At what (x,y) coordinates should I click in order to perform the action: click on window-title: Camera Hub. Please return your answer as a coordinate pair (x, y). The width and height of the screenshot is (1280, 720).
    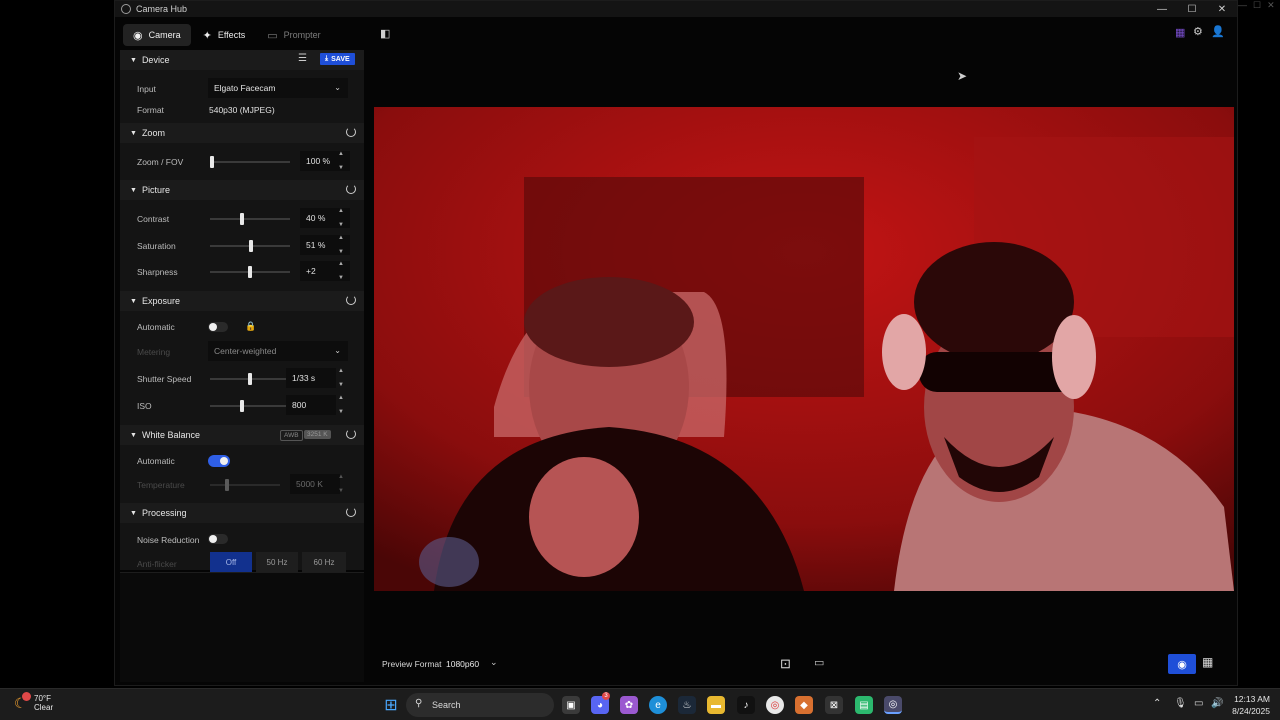
    Looking at the image, I should click on (162, 9).